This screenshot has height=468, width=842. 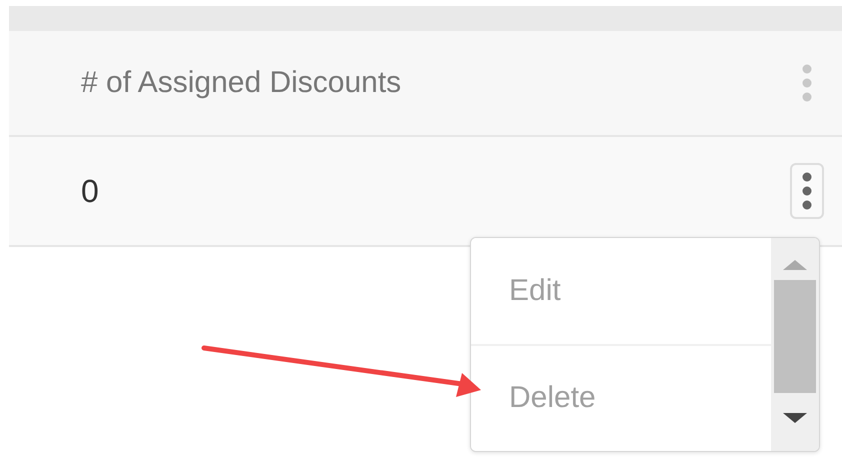 I want to click on column-header: # of Assigned Discounts, so click(x=241, y=83).